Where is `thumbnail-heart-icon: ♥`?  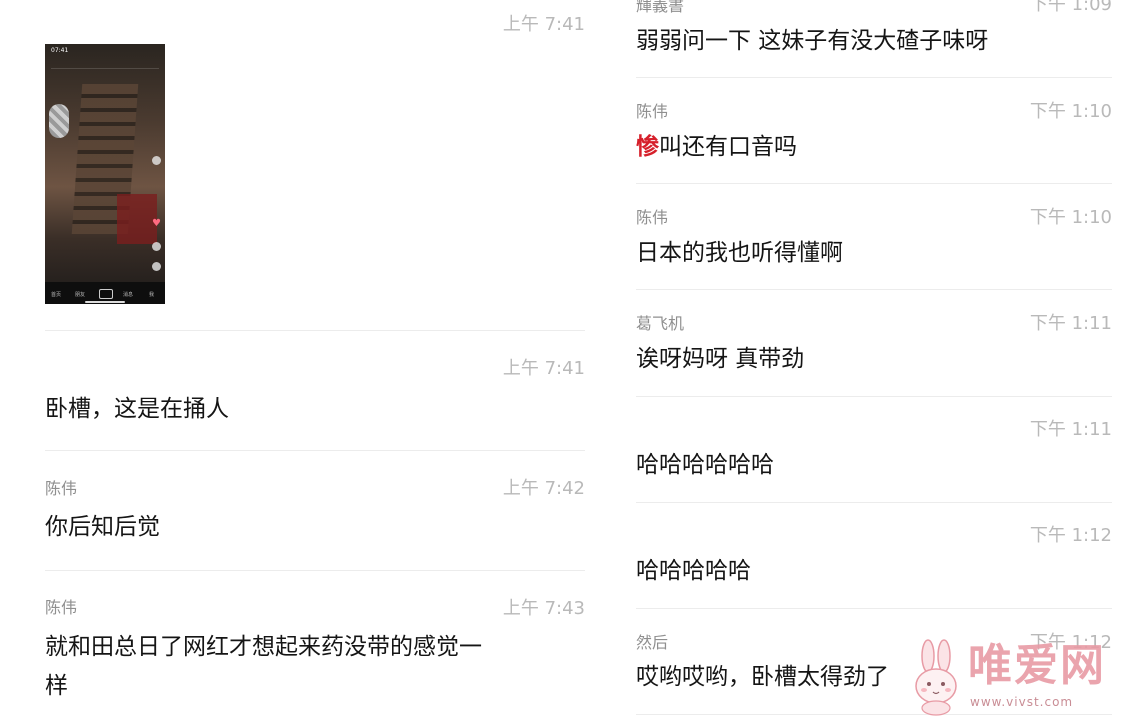 thumbnail-heart-icon: ♥ is located at coordinates (156, 223).